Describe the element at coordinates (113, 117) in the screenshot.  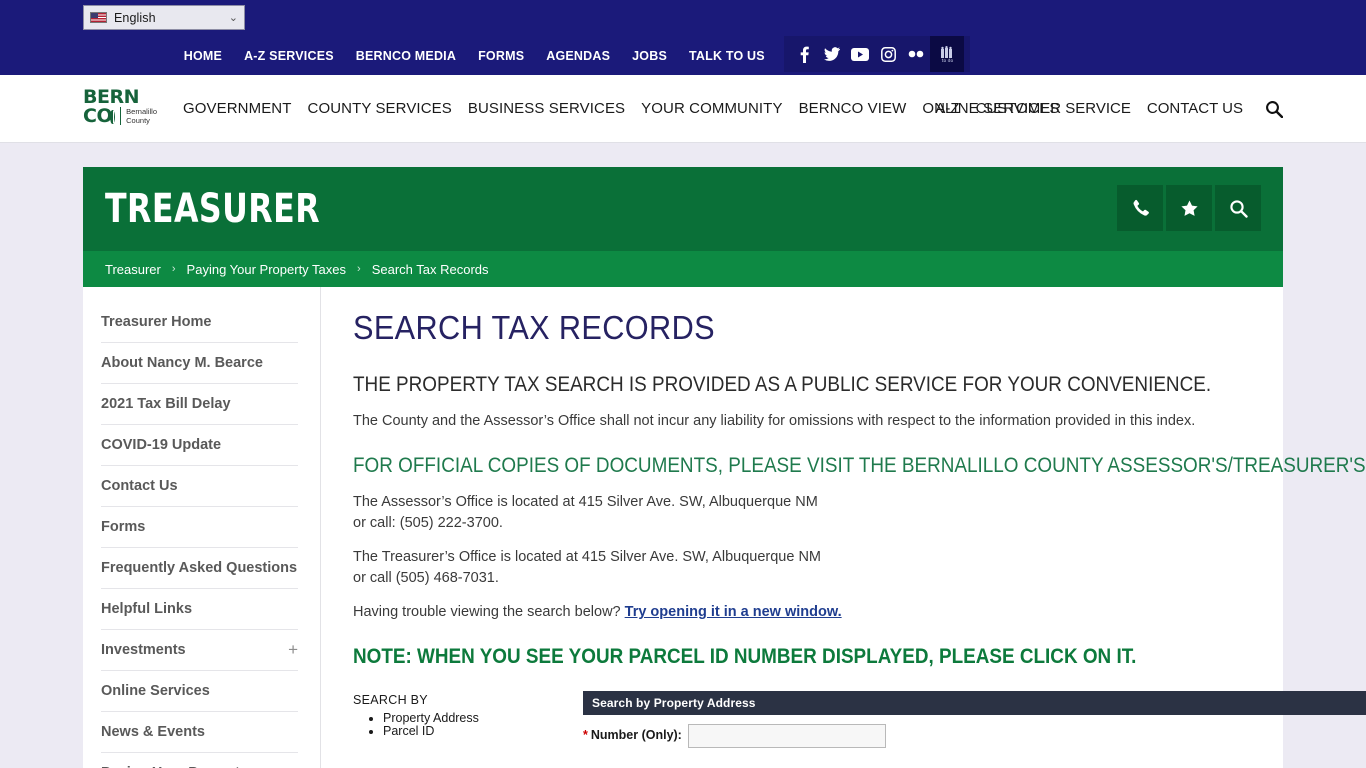
I see `globe-icon` at that location.